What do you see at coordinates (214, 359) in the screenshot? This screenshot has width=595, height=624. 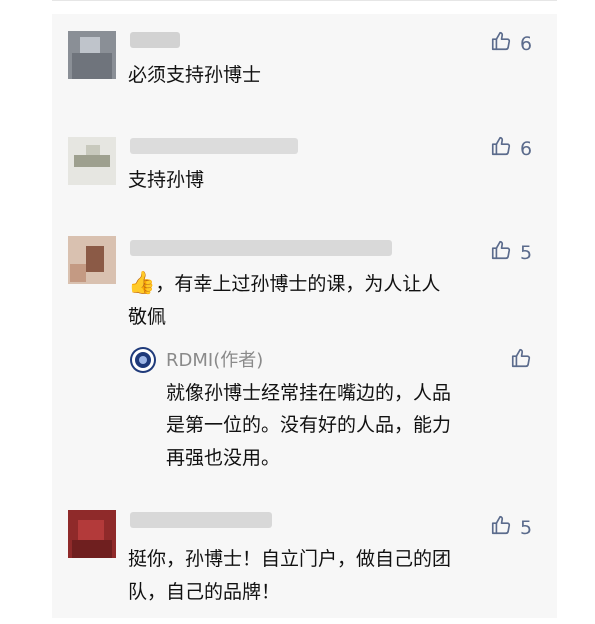 I see `reply-author: RDMI(作者)` at bounding box center [214, 359].